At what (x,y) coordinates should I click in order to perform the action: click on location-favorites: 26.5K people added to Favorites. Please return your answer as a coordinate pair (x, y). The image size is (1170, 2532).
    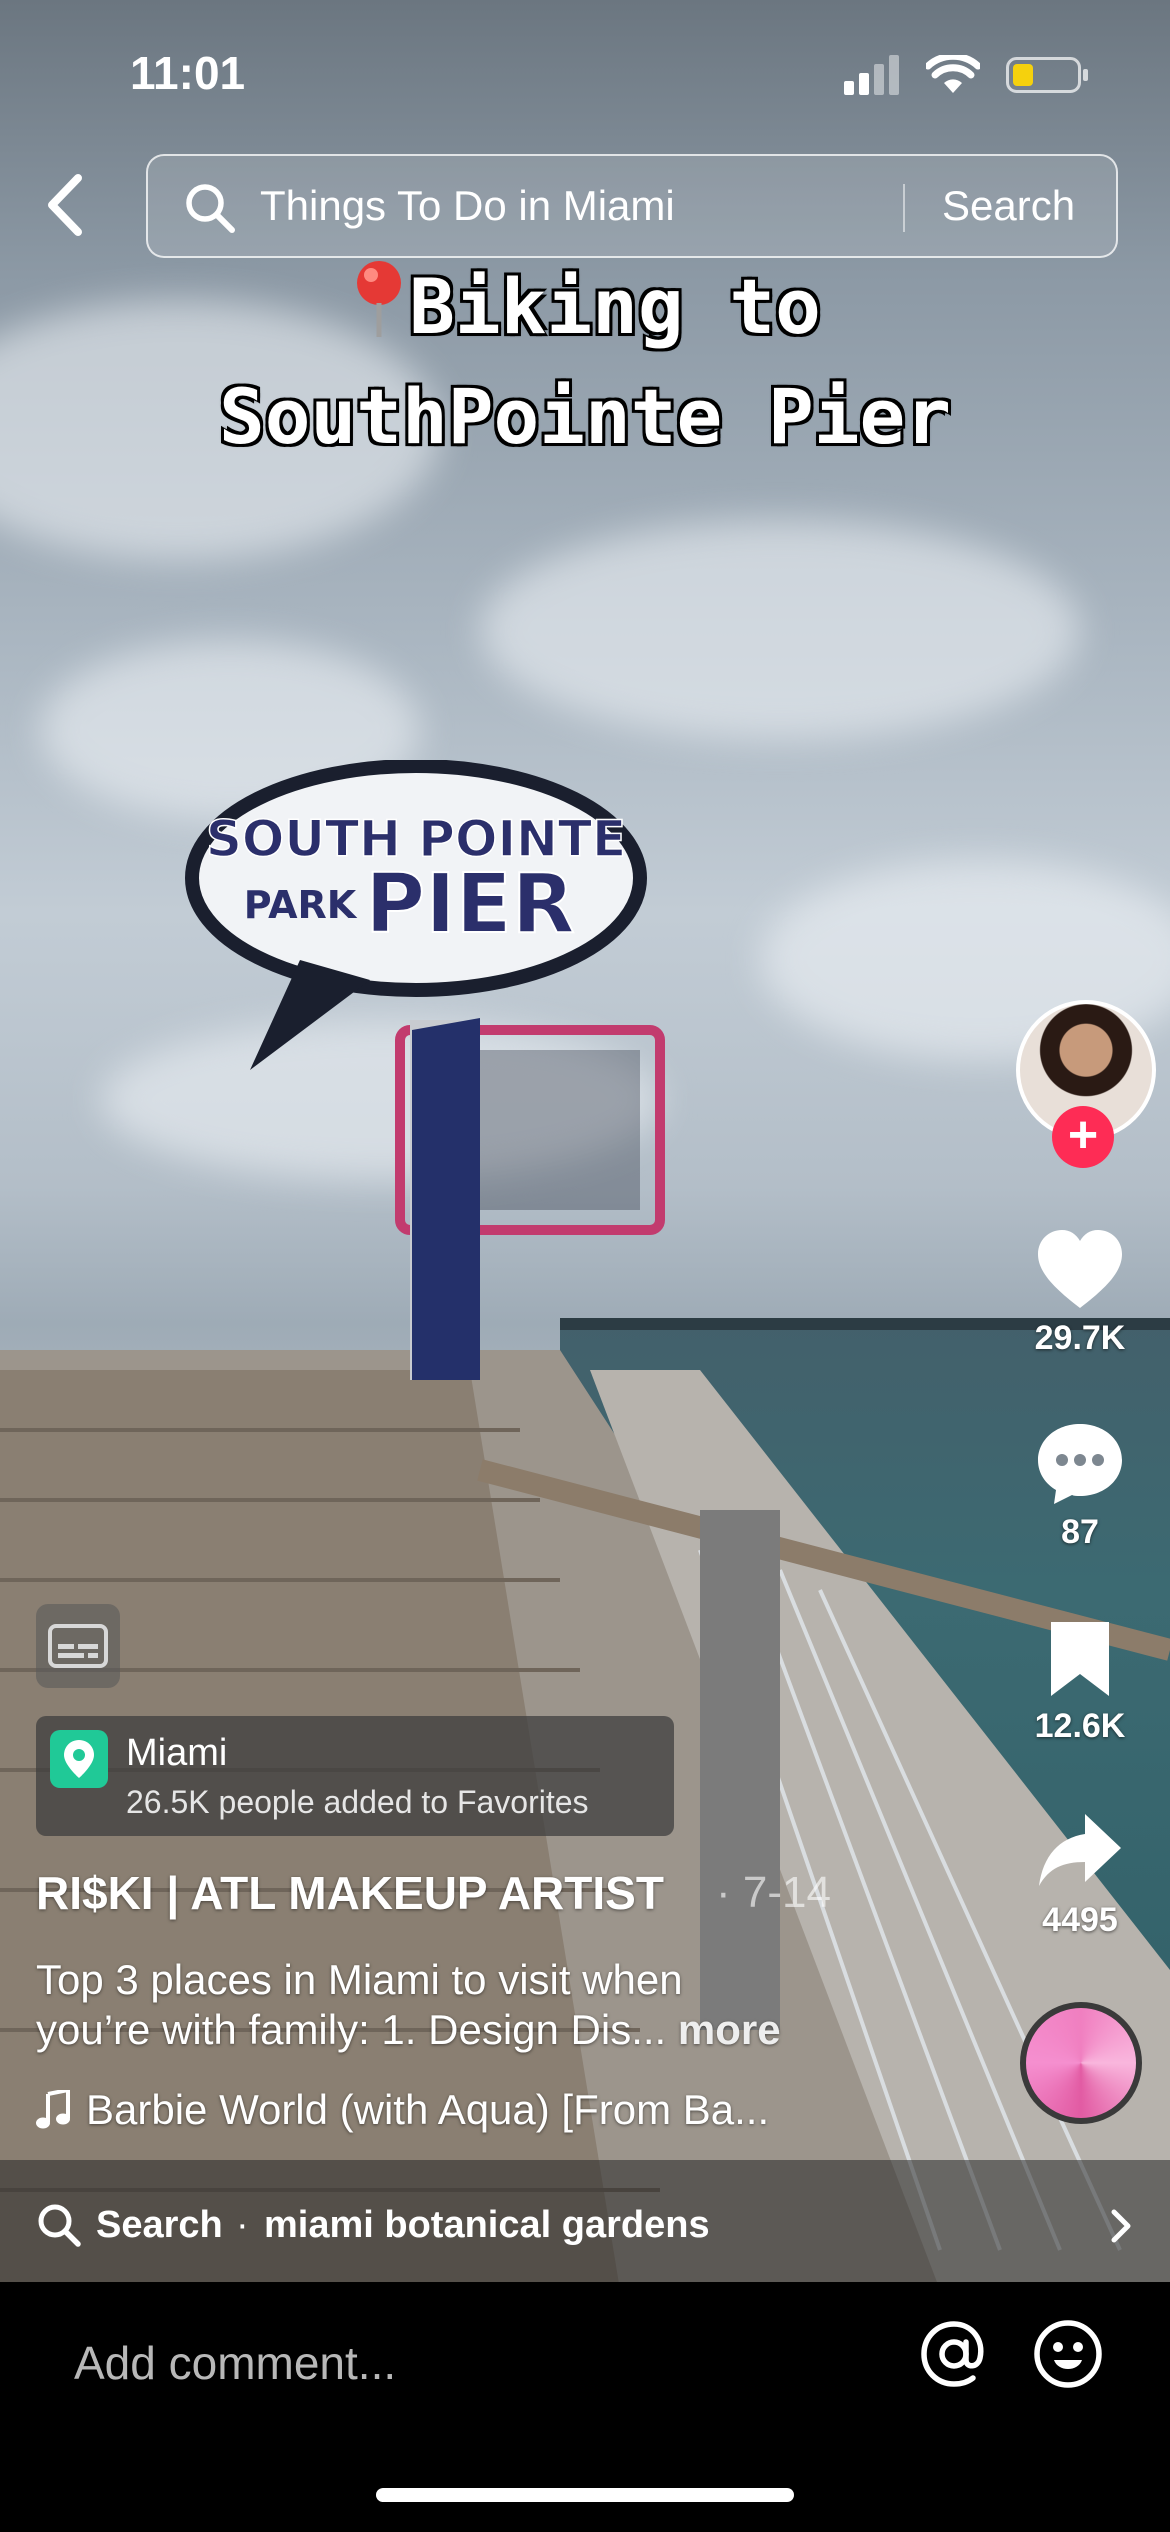
    Looking at the image, I should click on (357, 1802).